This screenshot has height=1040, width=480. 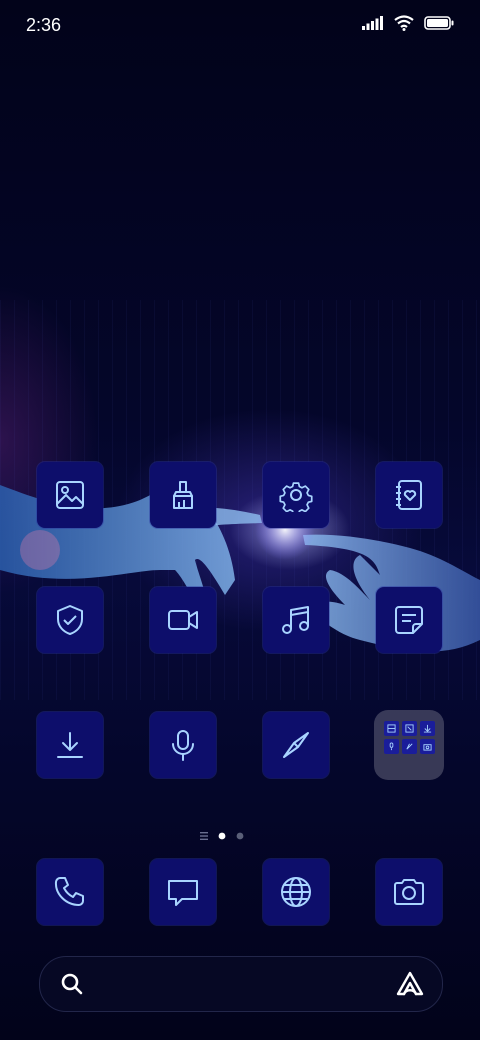 What do you see at coordinates (204, 836) in the screenshot?
I see `page-list-icon` at bounding box center [204, 836].